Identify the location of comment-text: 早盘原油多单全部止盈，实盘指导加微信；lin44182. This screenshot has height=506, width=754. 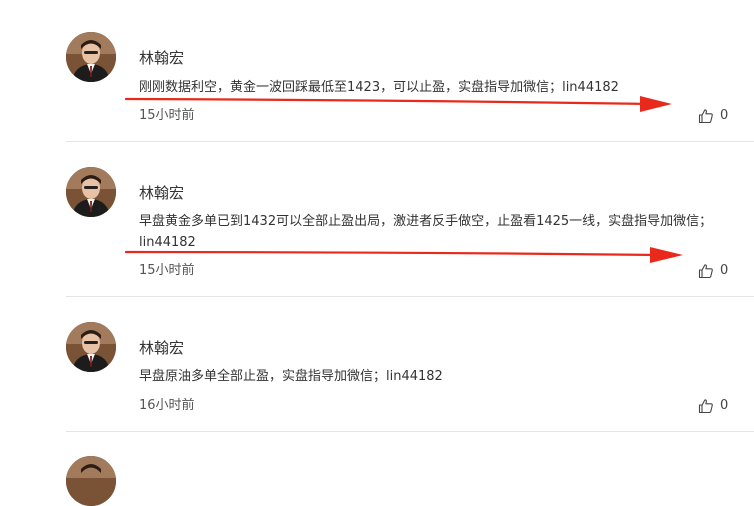
(291, 376).